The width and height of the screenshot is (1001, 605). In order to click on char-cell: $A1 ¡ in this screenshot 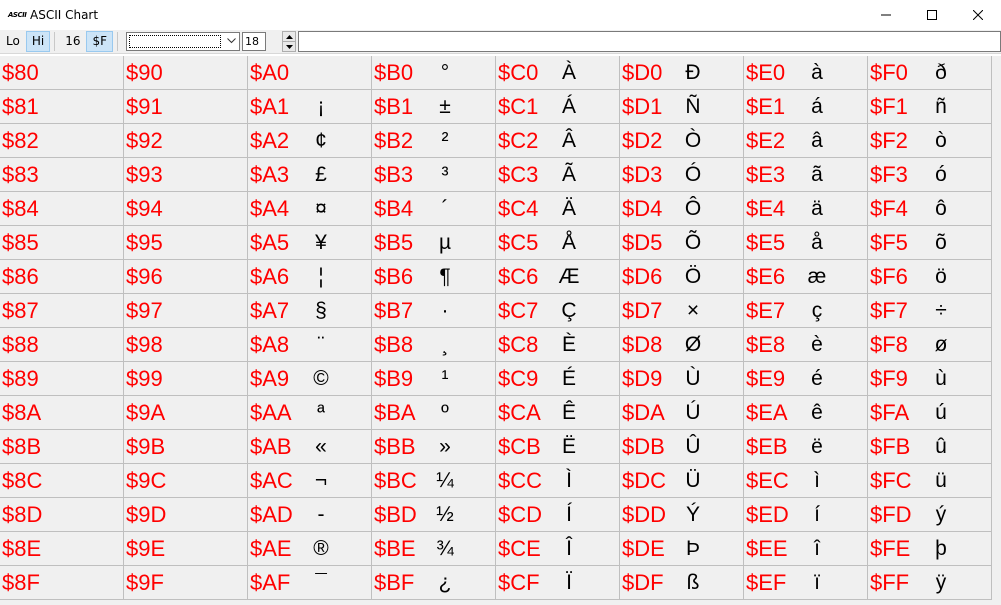, I will do `click(310, 107)`.